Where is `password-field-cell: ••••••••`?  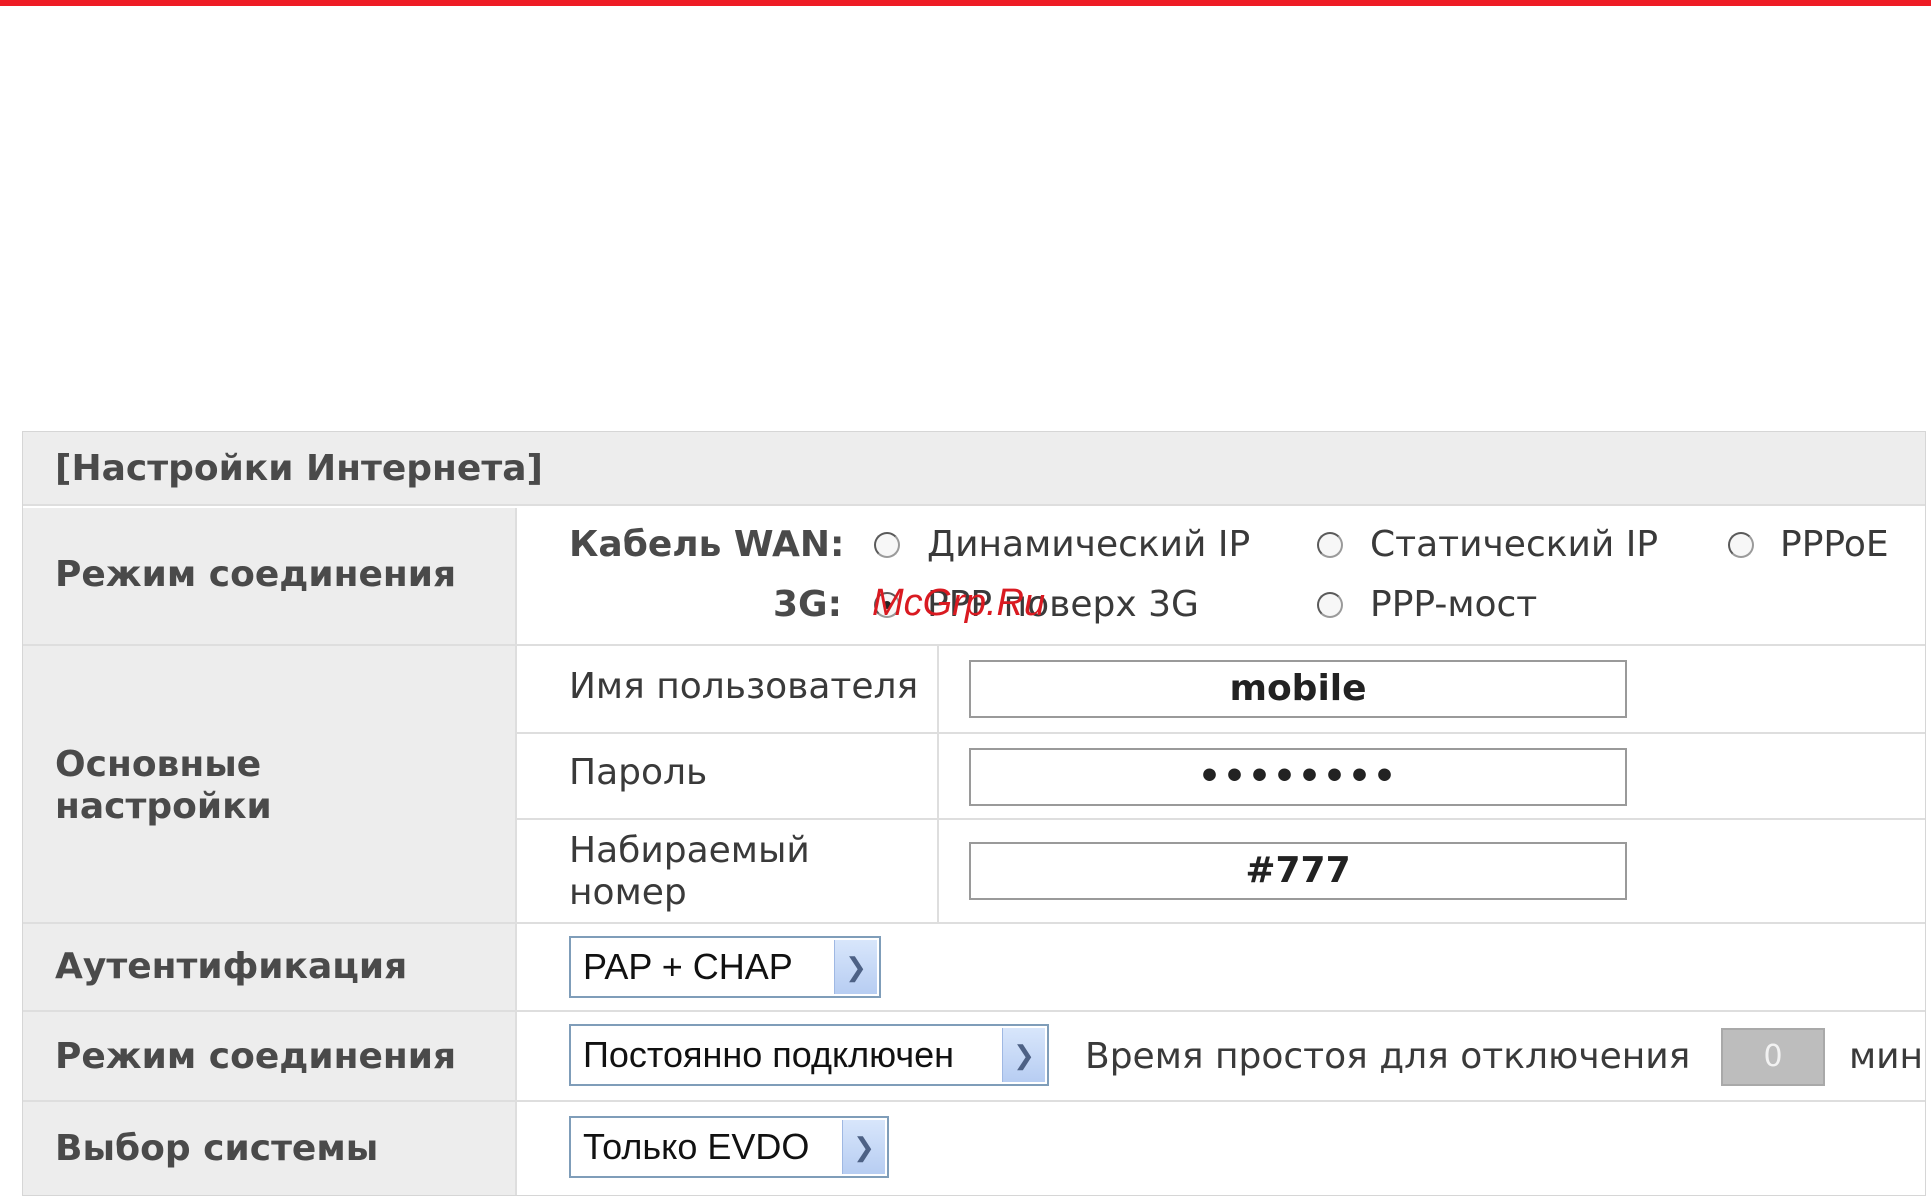
password-field-cell: •••••••• is located at coordinates (1432, 777).